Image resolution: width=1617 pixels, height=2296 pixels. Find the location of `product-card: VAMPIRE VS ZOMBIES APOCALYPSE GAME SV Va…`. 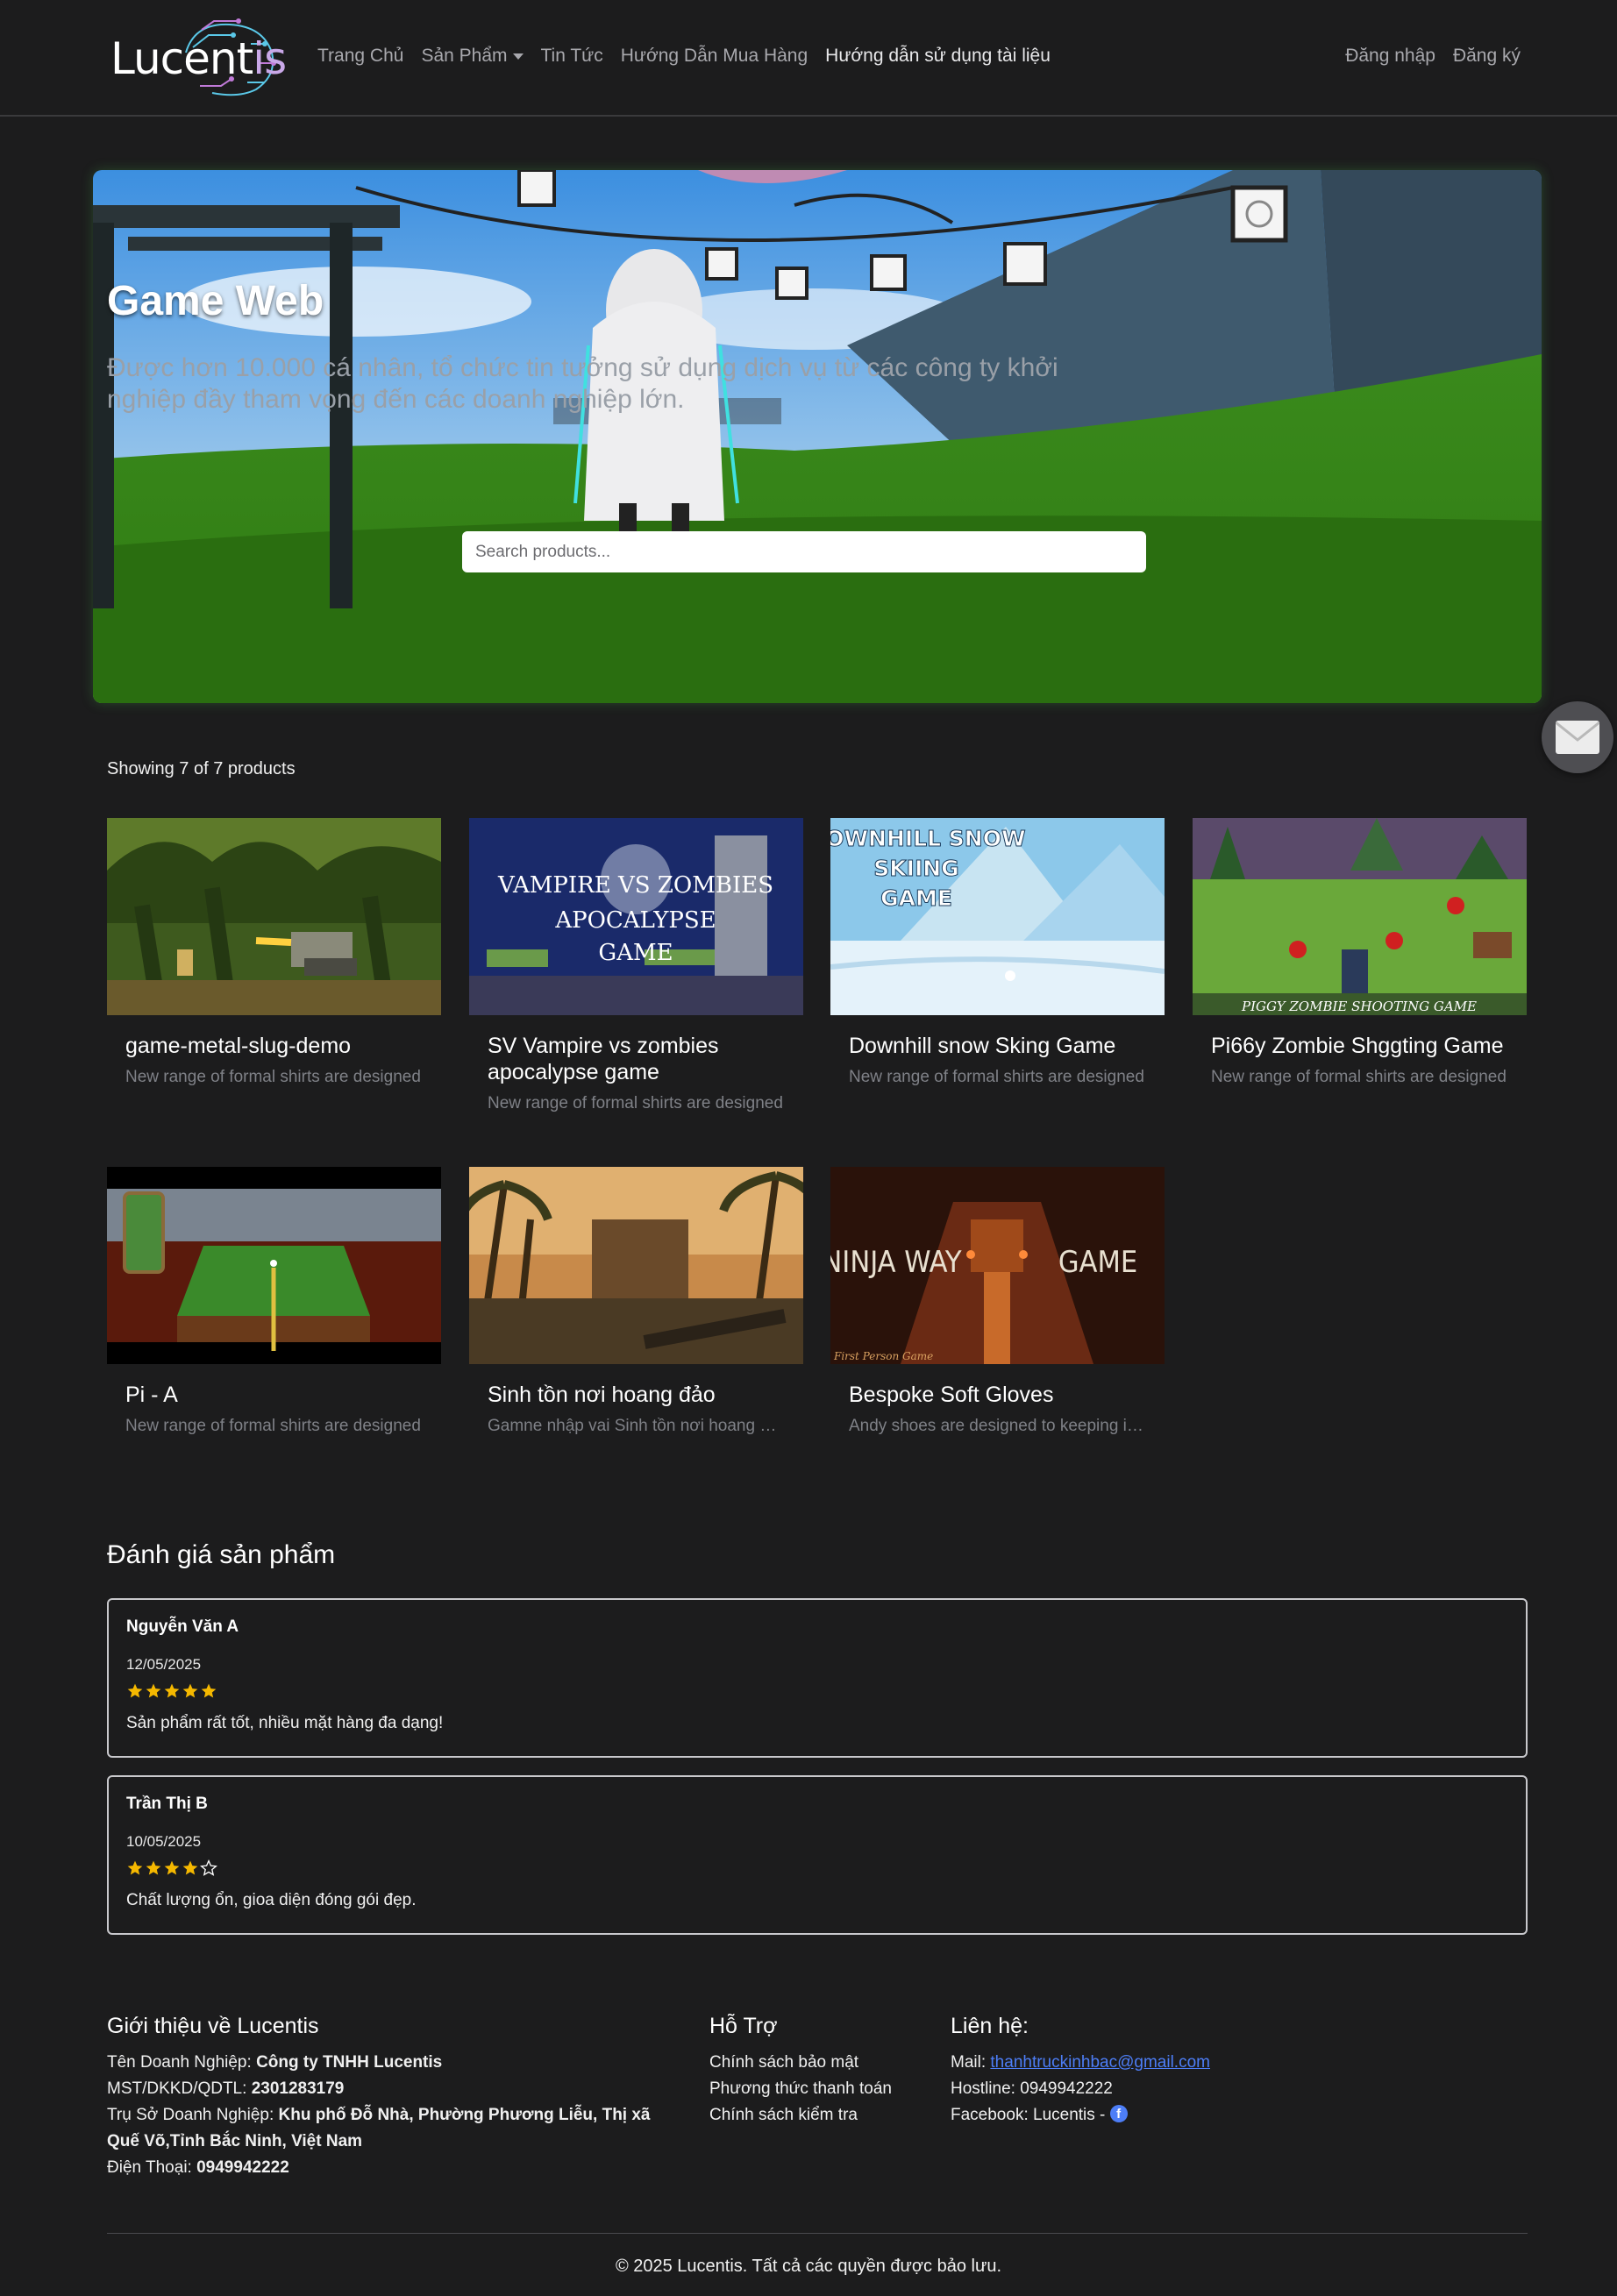

product-card: VAMPIRE VS ZOMBIES APOCALYPSE GAME SV Va… is located at coordinates (636, 965).